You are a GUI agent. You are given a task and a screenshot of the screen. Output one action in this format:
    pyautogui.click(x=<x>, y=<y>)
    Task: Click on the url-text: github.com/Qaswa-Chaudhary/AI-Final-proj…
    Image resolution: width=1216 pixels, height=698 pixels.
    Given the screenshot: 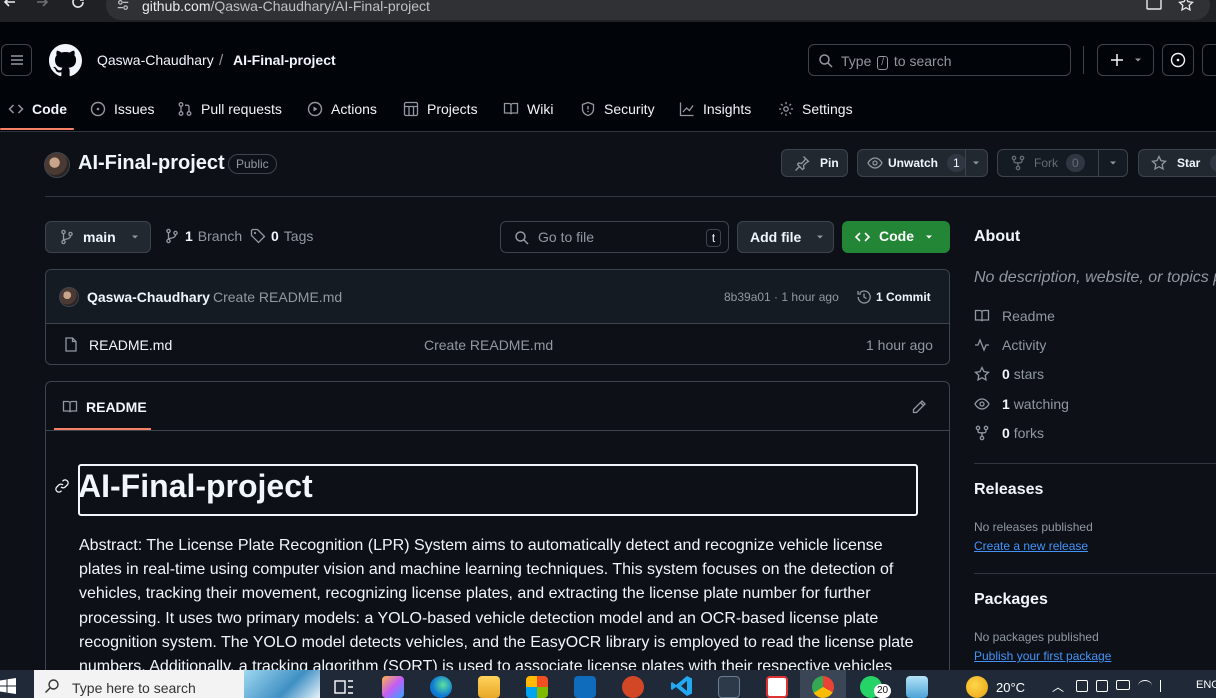 What is the action you would take?
    pyautogui.click(x=286, y=7)
    